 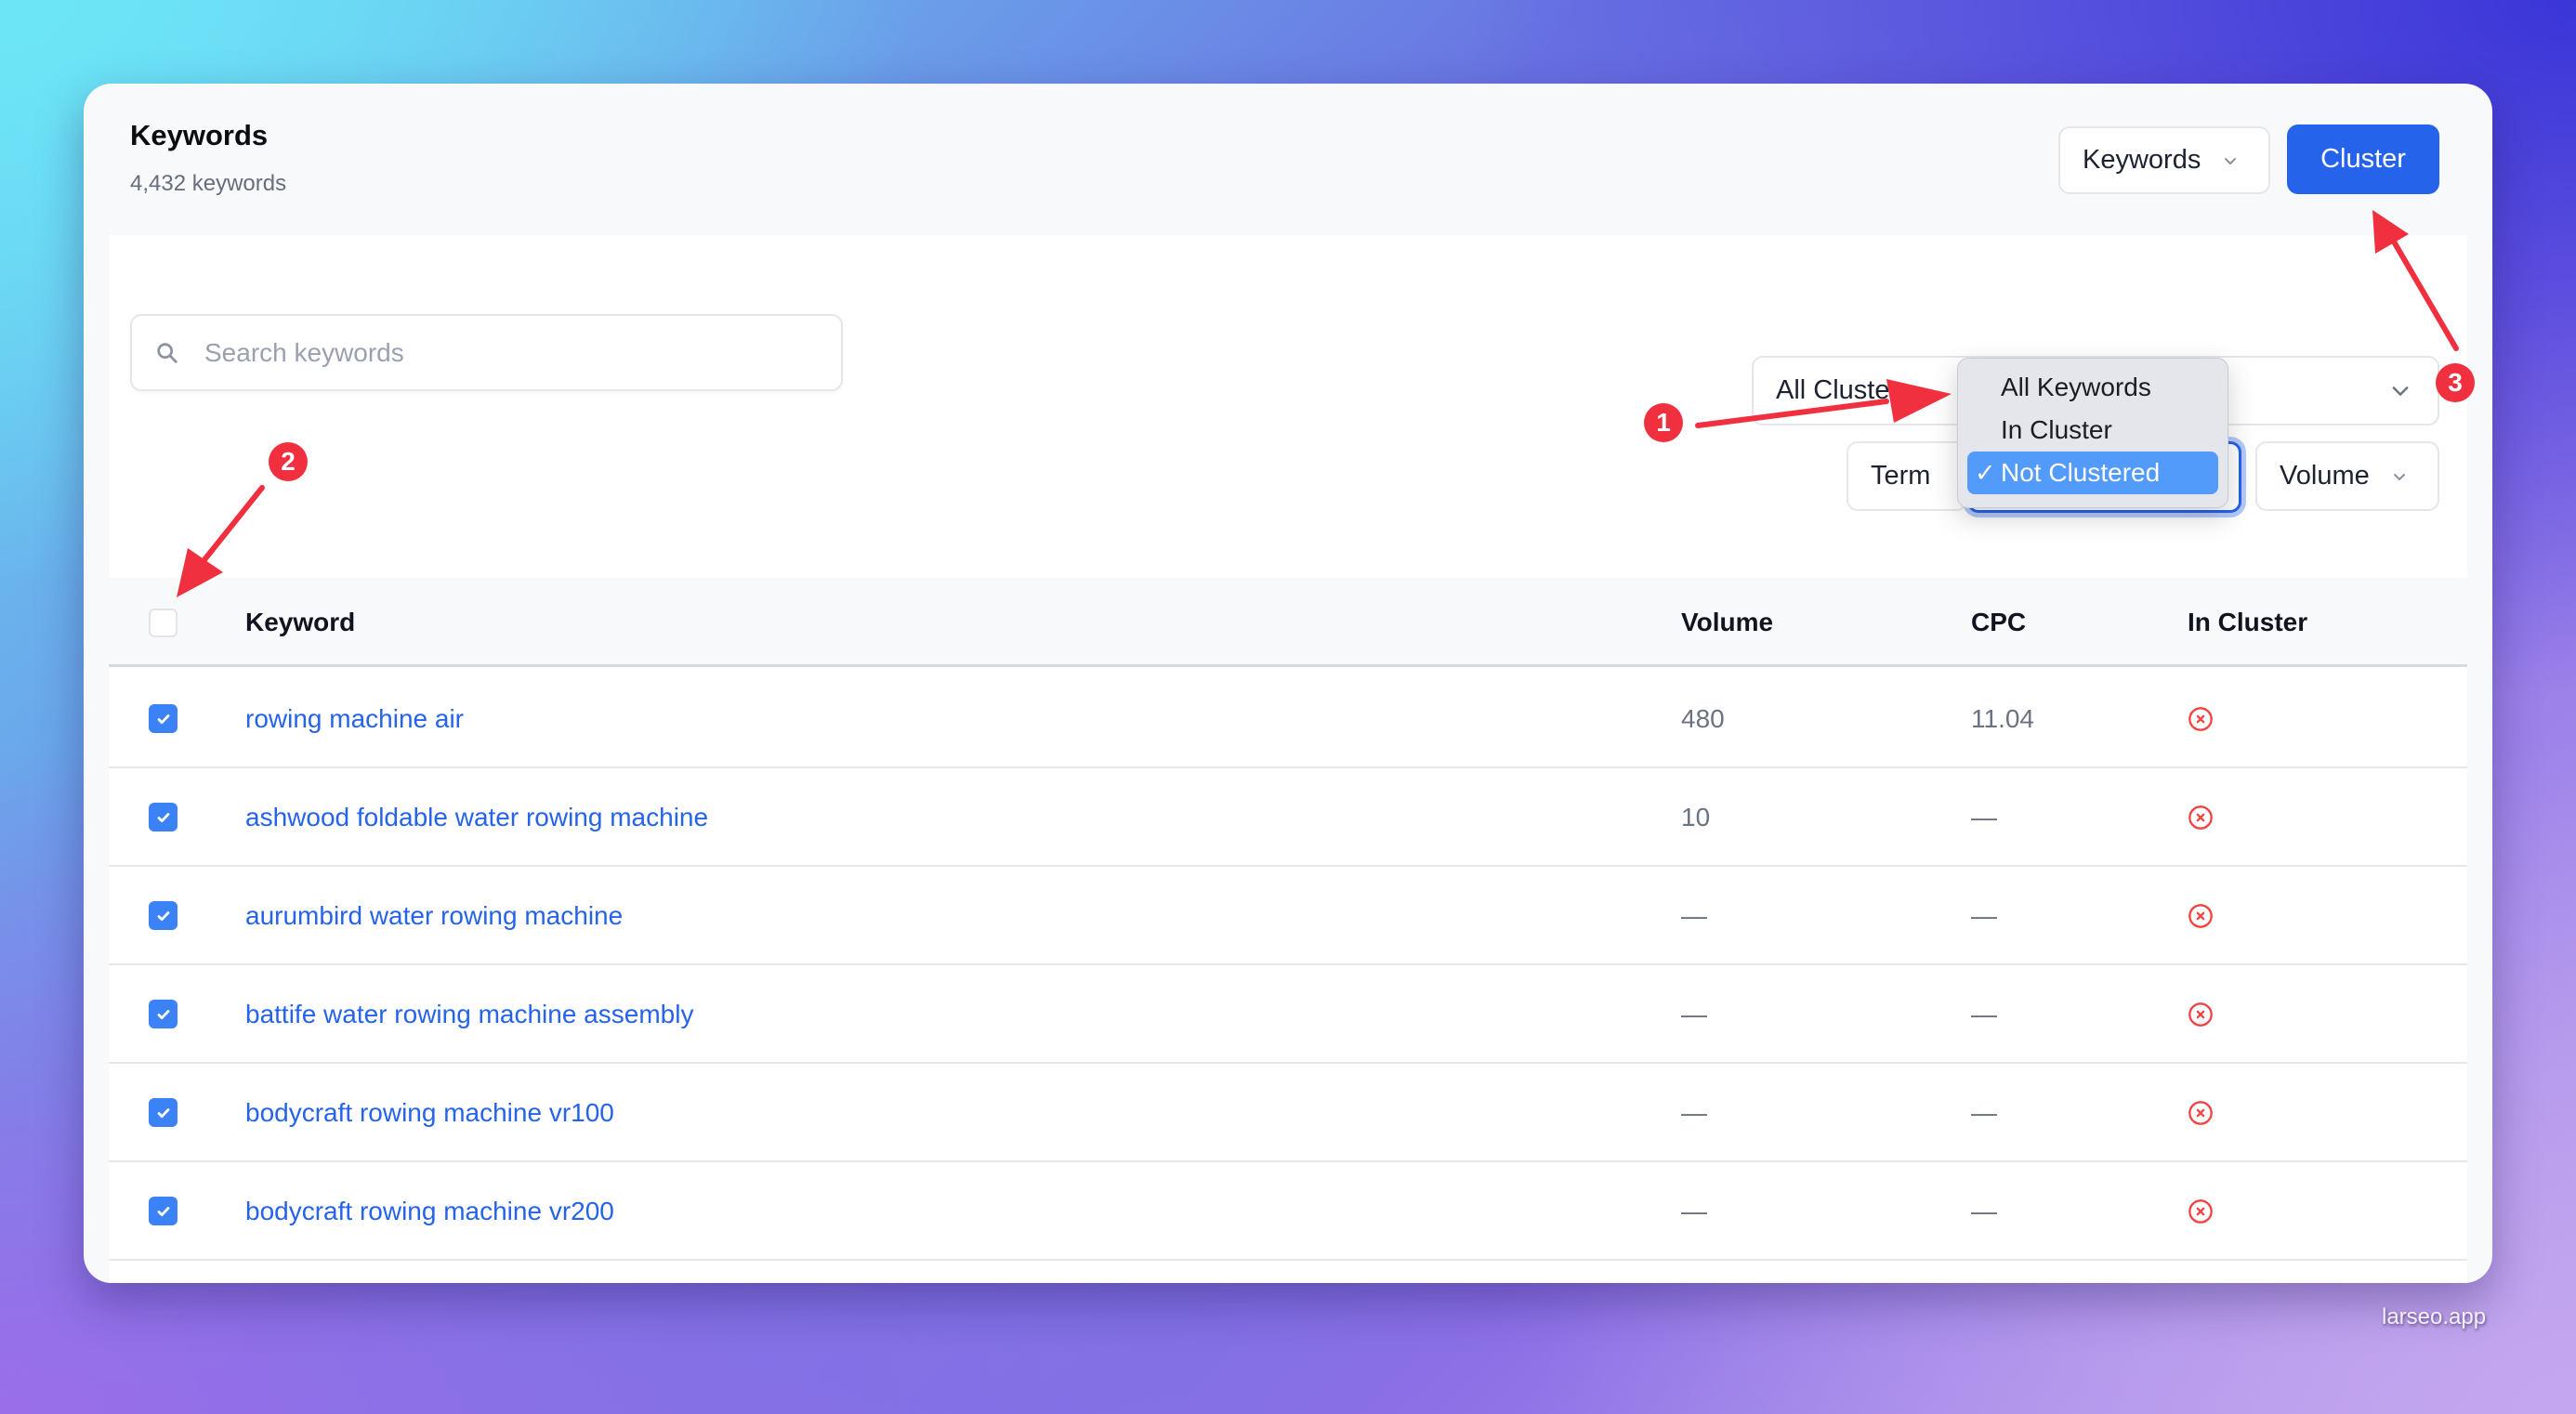 What do you see at coordinates (288, 461) in the screenshot?
I see `annotation-badge-2: 2` at bounding box center [288, 461].